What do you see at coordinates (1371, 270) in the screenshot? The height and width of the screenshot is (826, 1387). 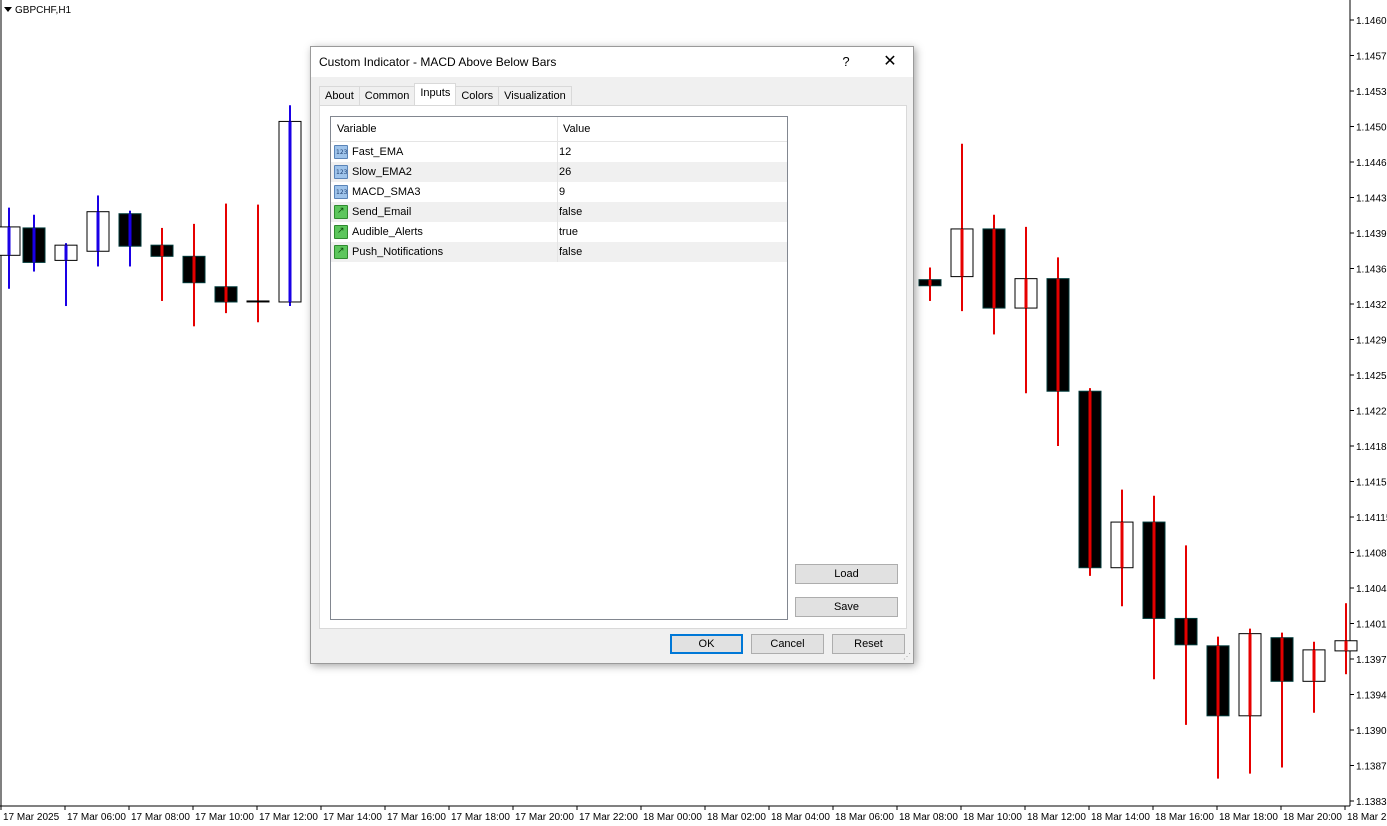 I see `price-tick-label: 1.14360` at bounding box center [1371, 270].